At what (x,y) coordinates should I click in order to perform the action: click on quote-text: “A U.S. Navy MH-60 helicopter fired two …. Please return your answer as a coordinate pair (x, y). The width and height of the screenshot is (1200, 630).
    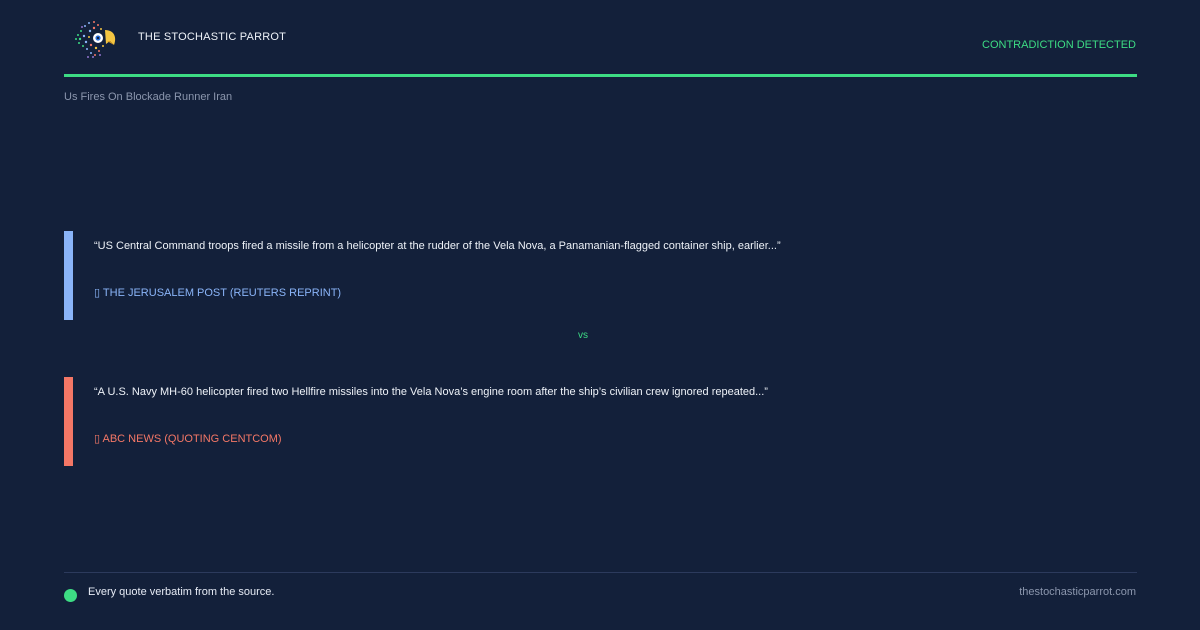
    Looking at the image, I should click on (431, 392).